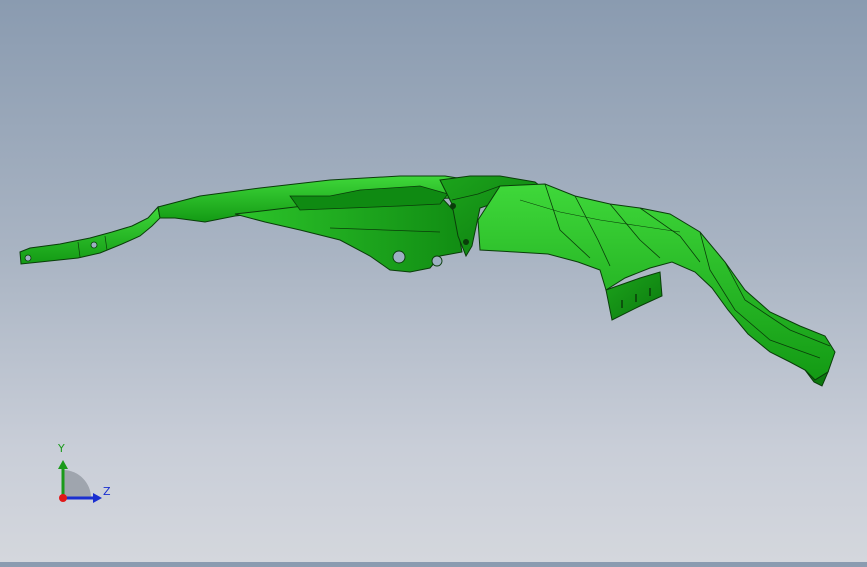 The height and width of the screenshot is (567, 867). Describe the element at coordinates (107, 491) in the screenshot. I see `z-axis-label: Z` at that location.